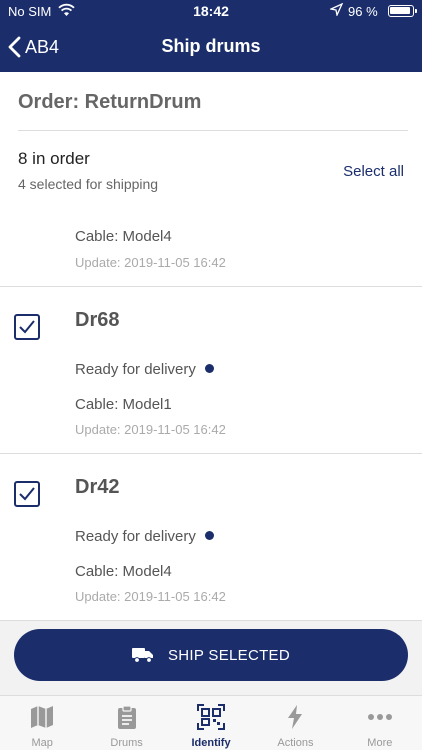 The width and height of the screenshot is (422, 750). What do you see at coordinates (380, 717) in the screenshot?
I see `more-icon` at bounding box center [380, 717].